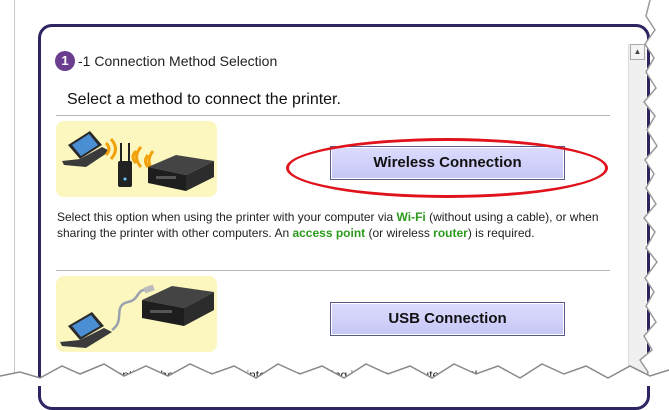 This screenshot has height=410, width=669. Describe the element at coordinates (447, 163) in the screenshot. I see `wireless-connection-button: Wireless Connection` at that location.